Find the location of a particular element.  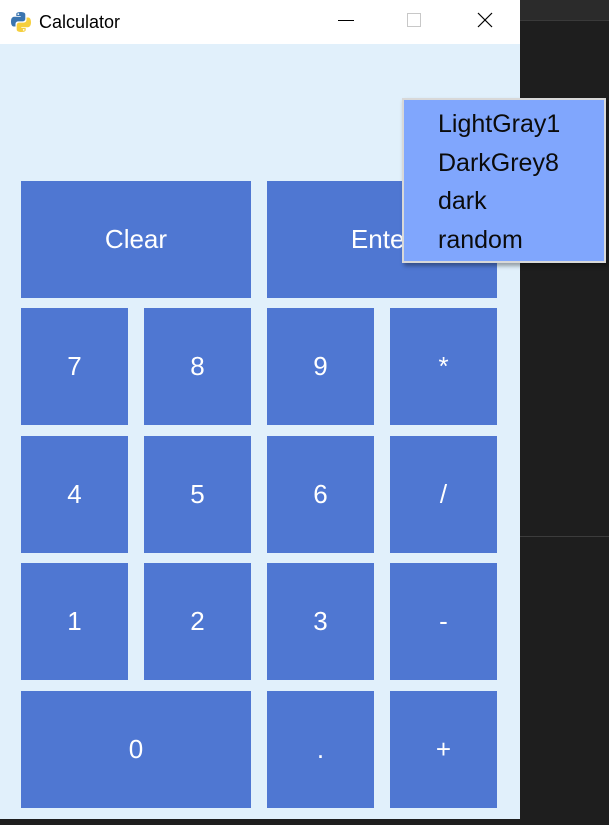

maximize-button is located at coordinates (414, 22).